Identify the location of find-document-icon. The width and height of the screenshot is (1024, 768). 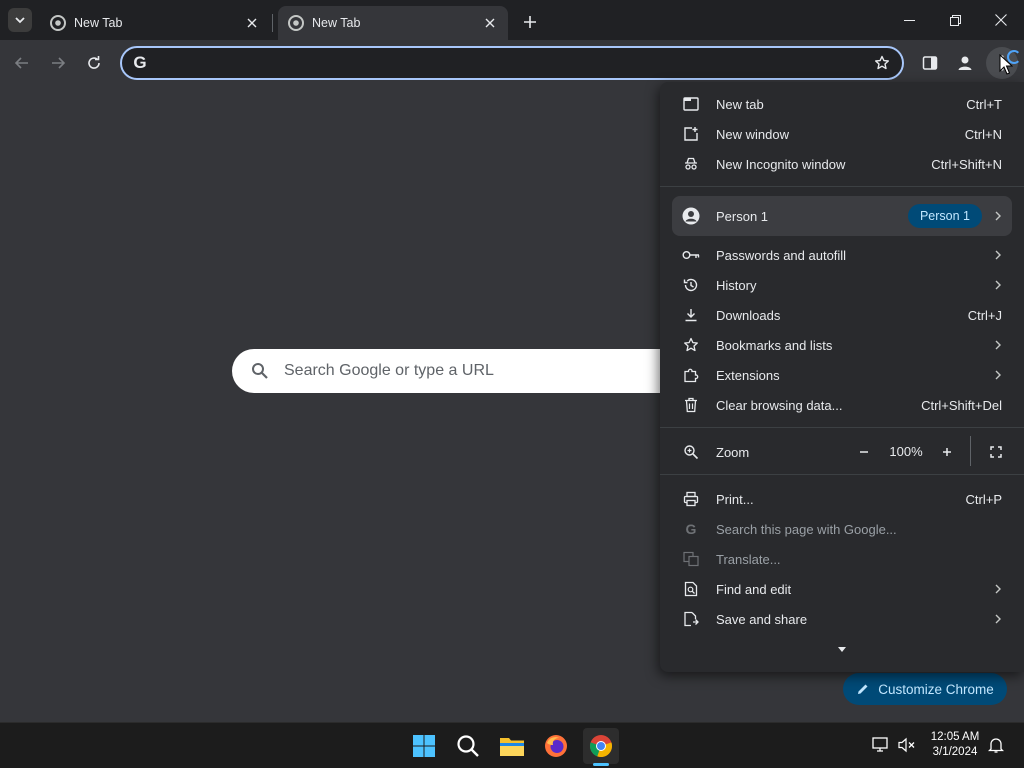
(691, 589).